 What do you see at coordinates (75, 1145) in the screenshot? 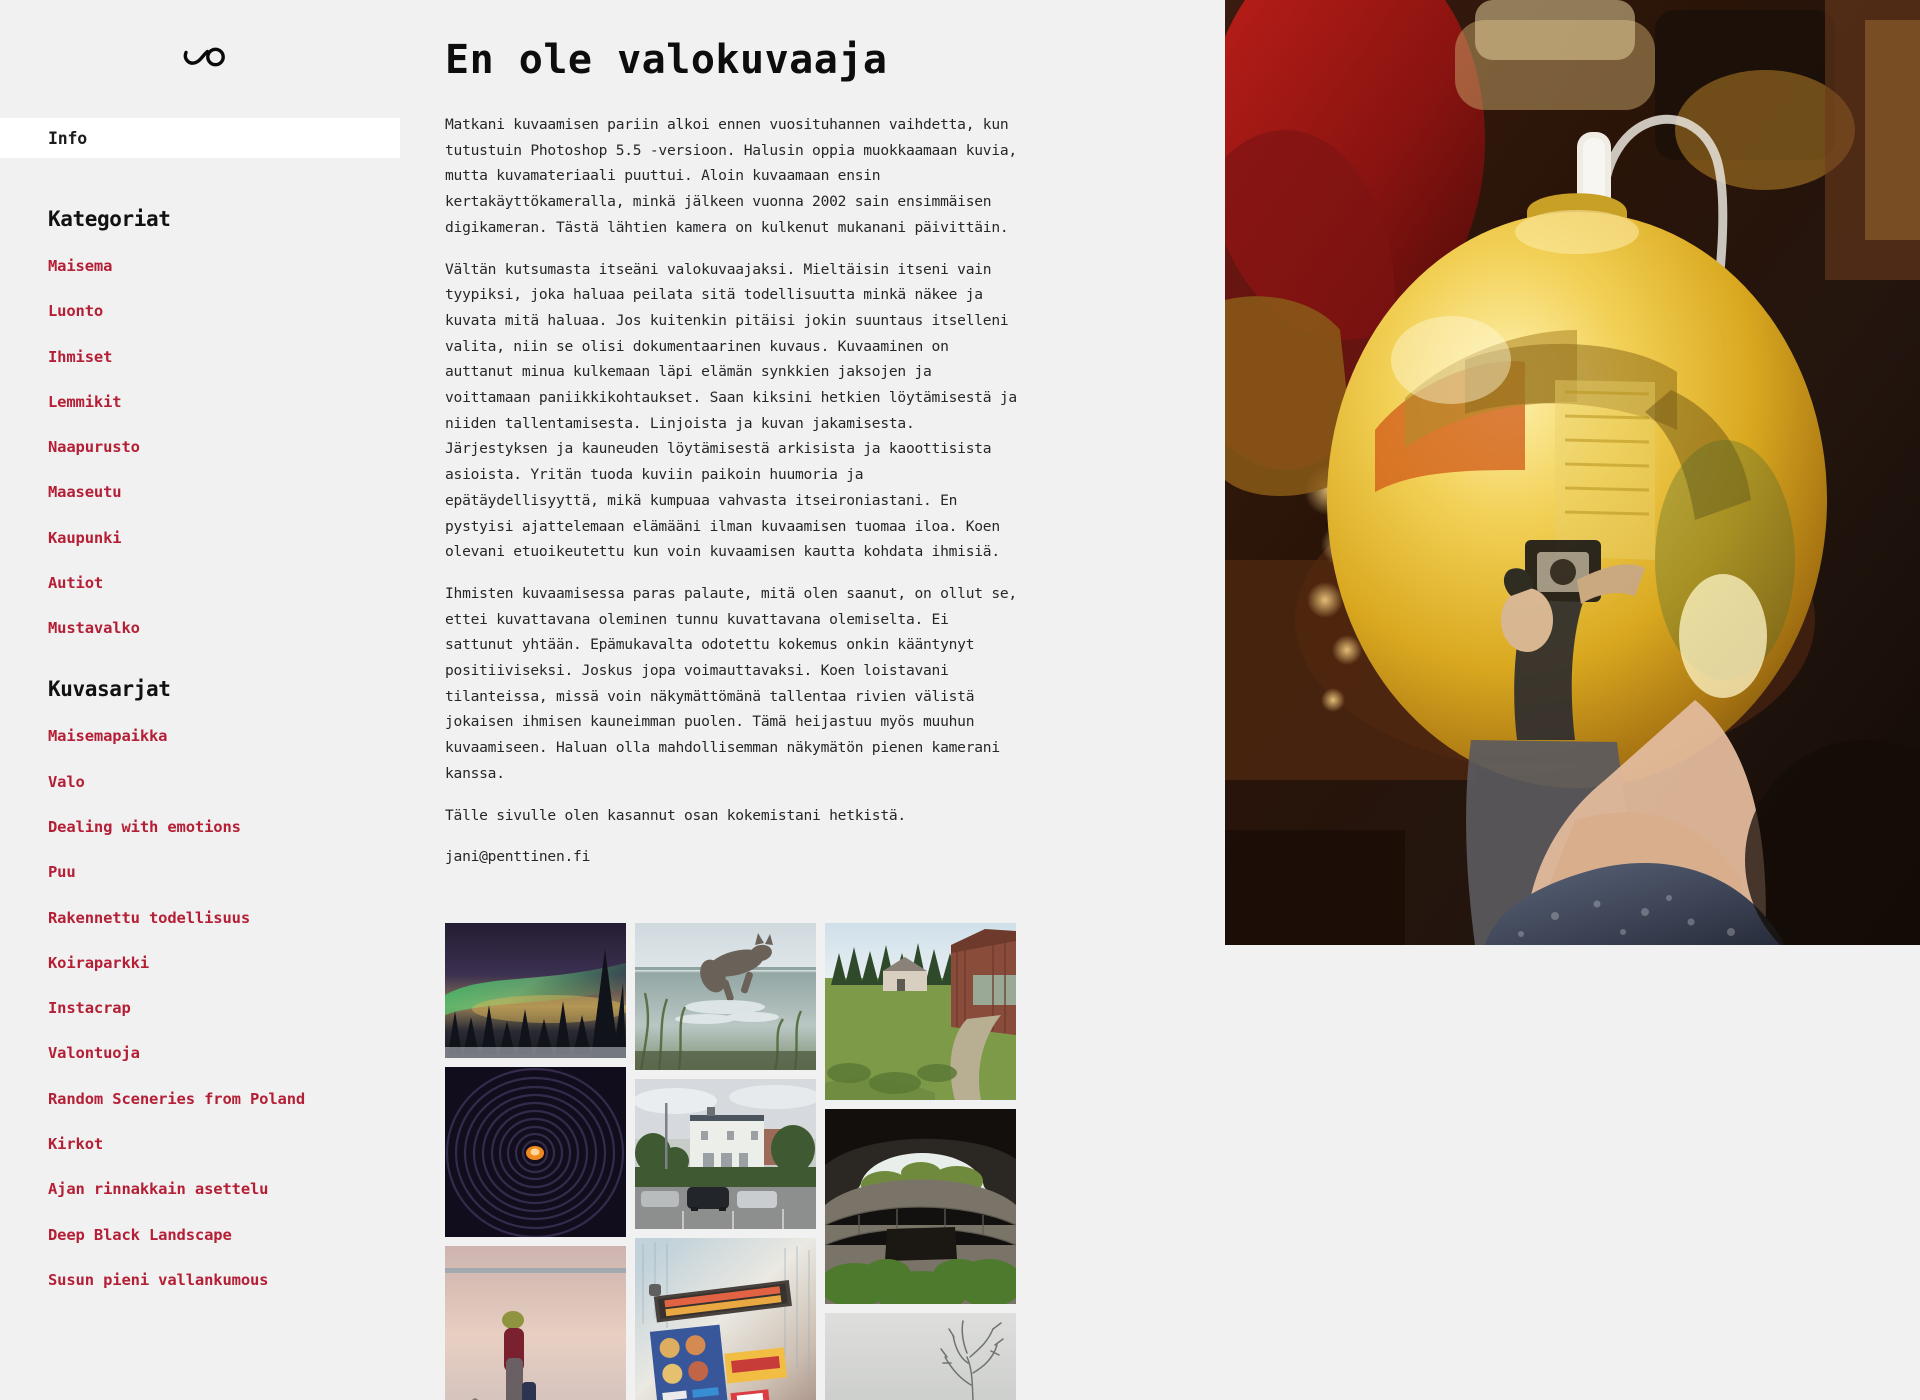
I see `series-link-kirkot: Kirkot` at bounding box center [75, 1145].